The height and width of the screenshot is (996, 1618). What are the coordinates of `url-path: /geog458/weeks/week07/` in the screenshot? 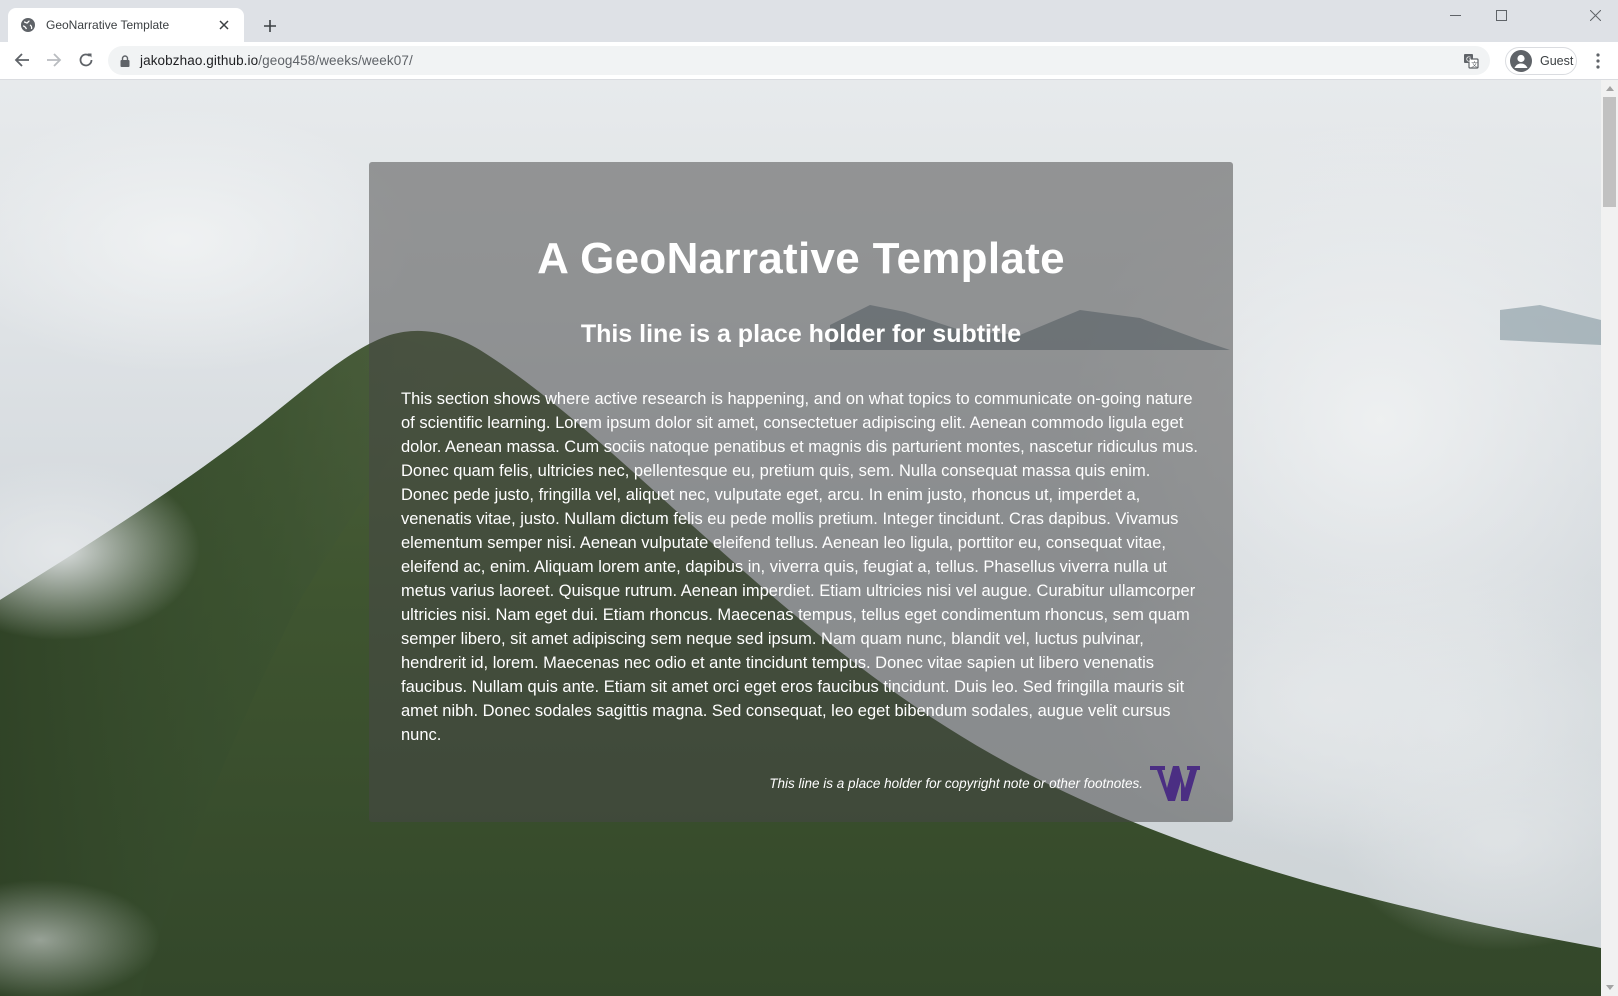 It's located at (335, 60).